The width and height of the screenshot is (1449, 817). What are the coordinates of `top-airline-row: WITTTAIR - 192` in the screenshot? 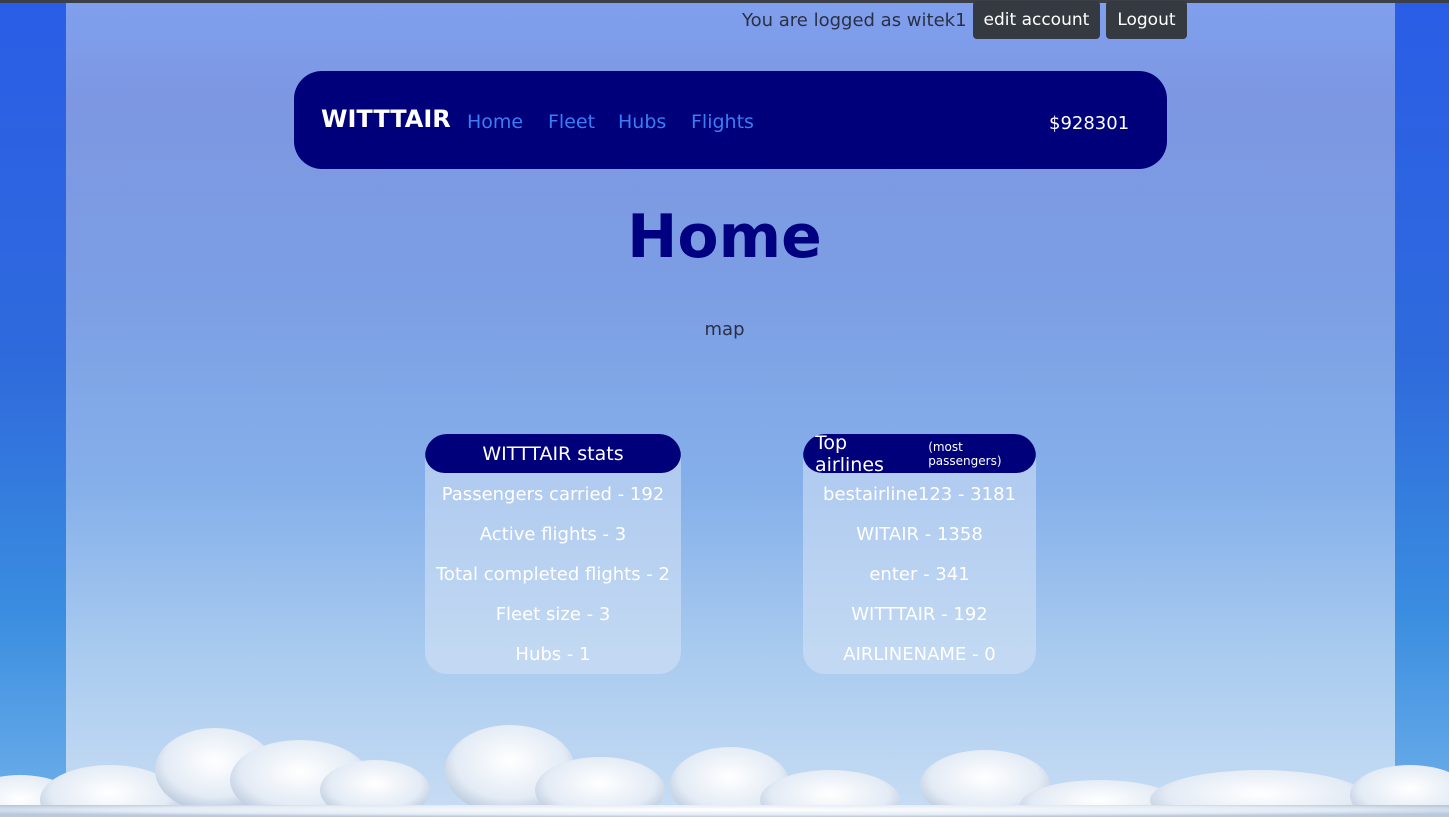 It's located at (919, 614).